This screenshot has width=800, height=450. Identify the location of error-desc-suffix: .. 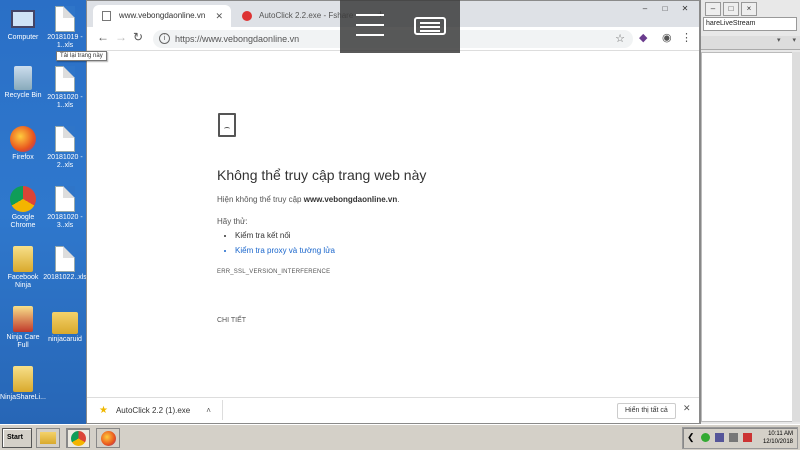
(398, 199).